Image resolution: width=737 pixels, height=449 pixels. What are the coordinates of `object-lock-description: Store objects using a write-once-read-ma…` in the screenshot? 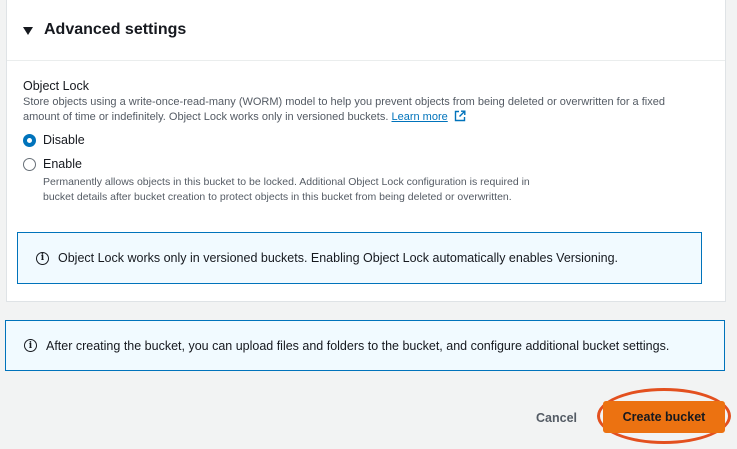 It's located at (344, 109).